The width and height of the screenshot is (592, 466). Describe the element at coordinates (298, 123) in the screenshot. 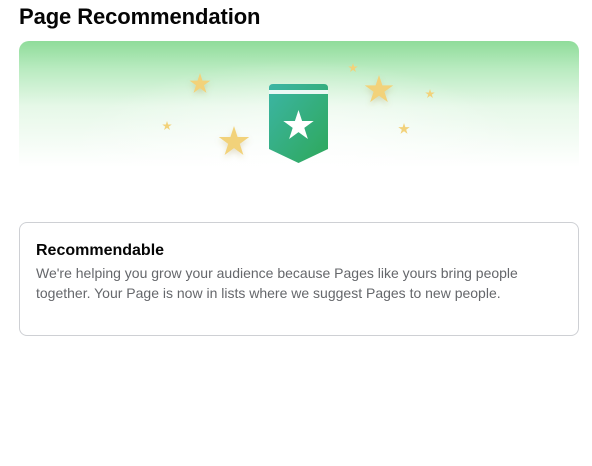

I see `recommendation-badge-icon` at that location.